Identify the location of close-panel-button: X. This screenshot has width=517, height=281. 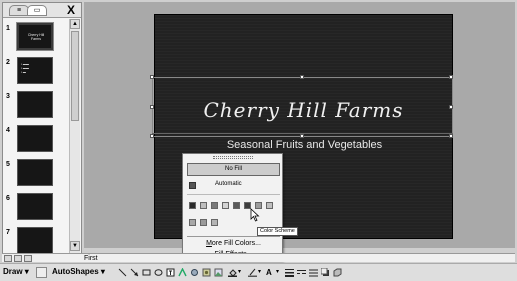
(71, 10).